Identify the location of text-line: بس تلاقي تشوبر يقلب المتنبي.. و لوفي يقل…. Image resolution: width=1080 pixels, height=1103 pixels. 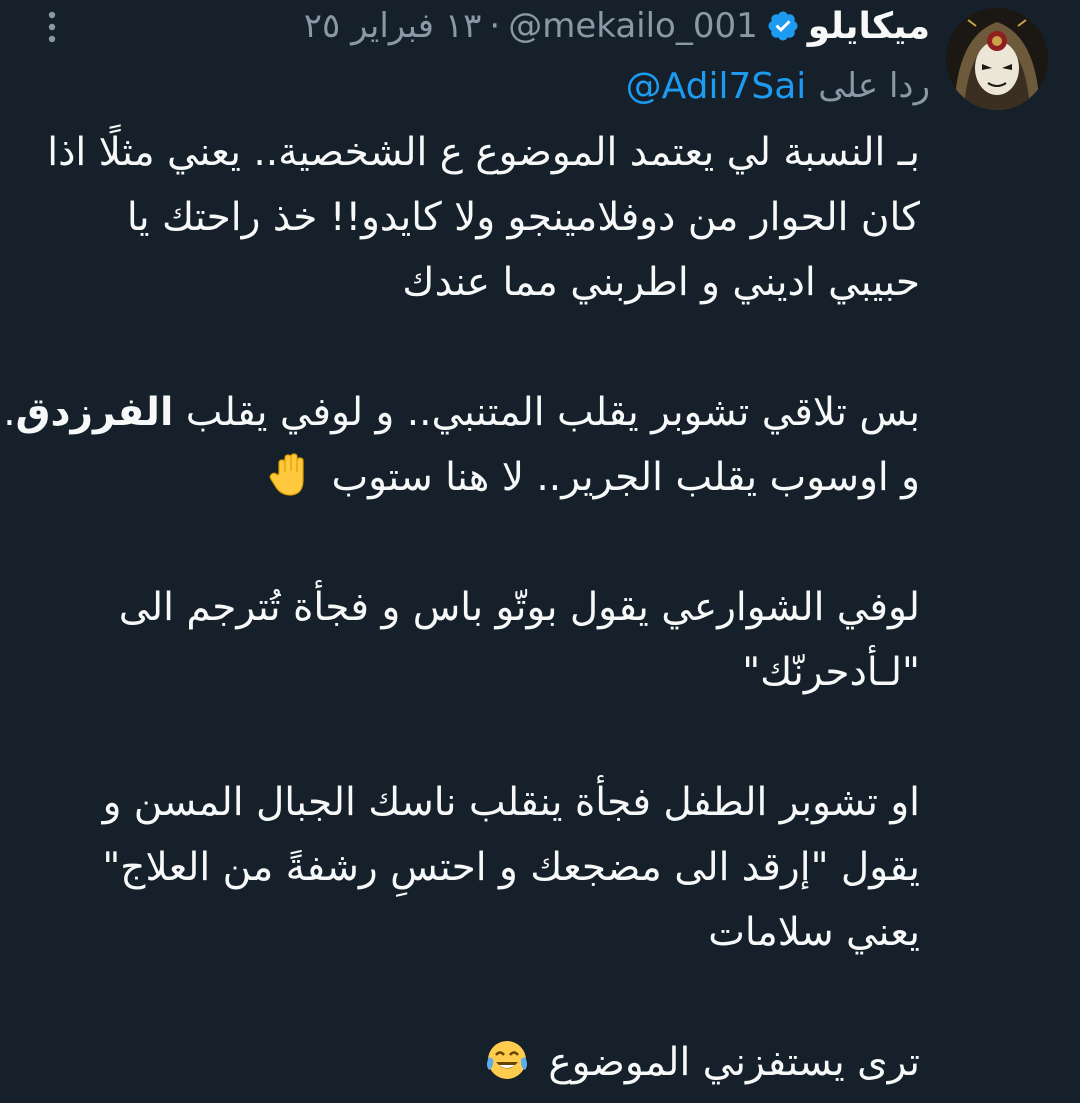
(460, 412).